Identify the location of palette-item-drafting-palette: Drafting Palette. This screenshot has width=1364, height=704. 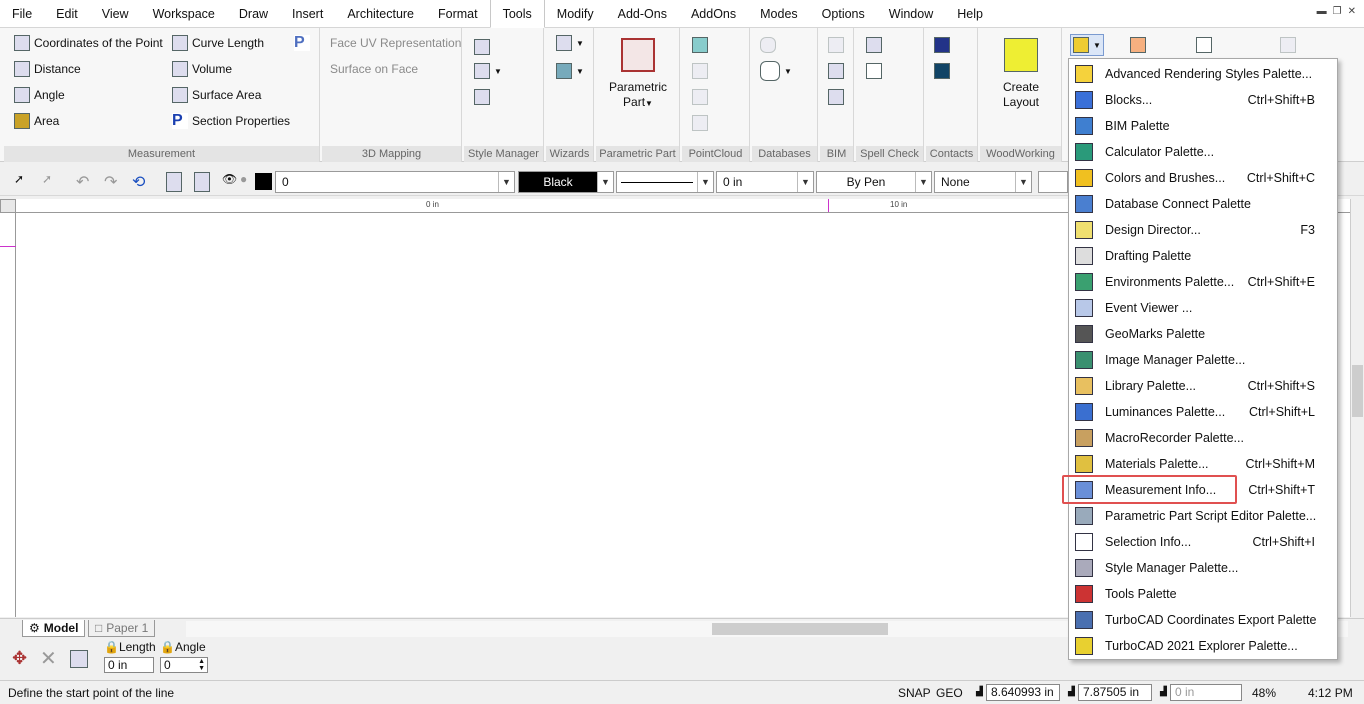
(1203, 256).